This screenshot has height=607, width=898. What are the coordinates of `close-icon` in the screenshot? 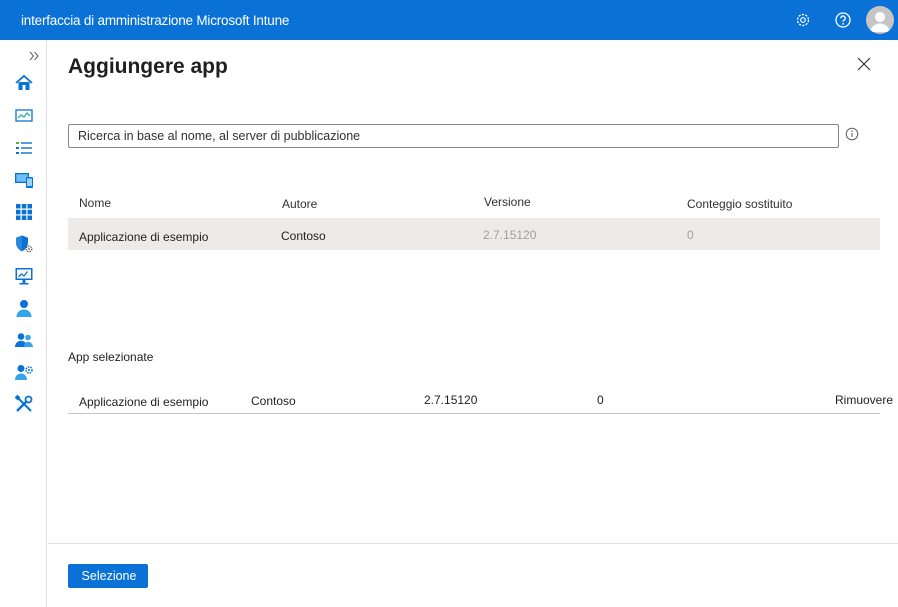 It's located at (864, 64).